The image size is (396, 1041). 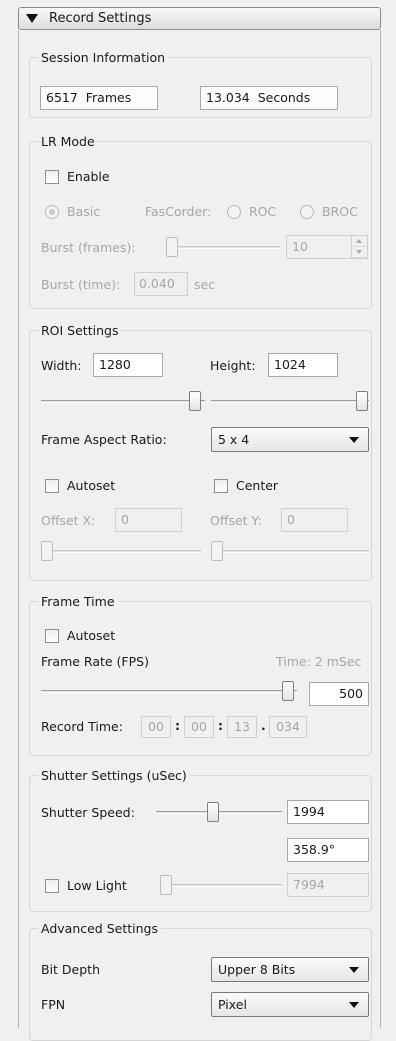 What do you see at coordinates (104, 439) in the screenshot?
I see `aspect-ratio-label: Frame Aspect Ratio:` at bounding box center [104, 439].